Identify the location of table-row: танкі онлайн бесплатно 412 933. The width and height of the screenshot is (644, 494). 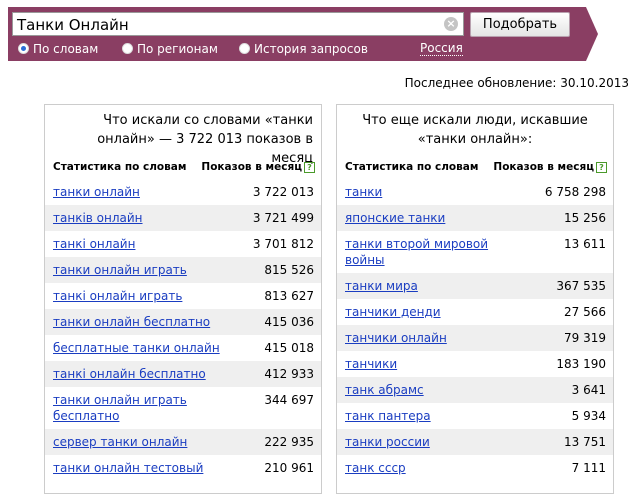
(183, 374).